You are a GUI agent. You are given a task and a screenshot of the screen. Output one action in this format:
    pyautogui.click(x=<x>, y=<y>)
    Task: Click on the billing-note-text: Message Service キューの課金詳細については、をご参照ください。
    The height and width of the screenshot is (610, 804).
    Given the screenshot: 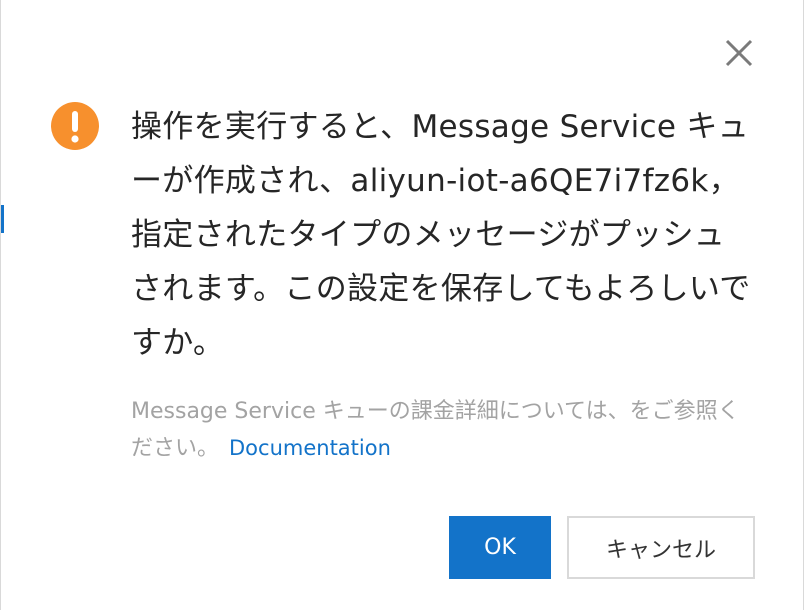 What is the action you would take?
    pyautogui.click(x=435, y=430)
    